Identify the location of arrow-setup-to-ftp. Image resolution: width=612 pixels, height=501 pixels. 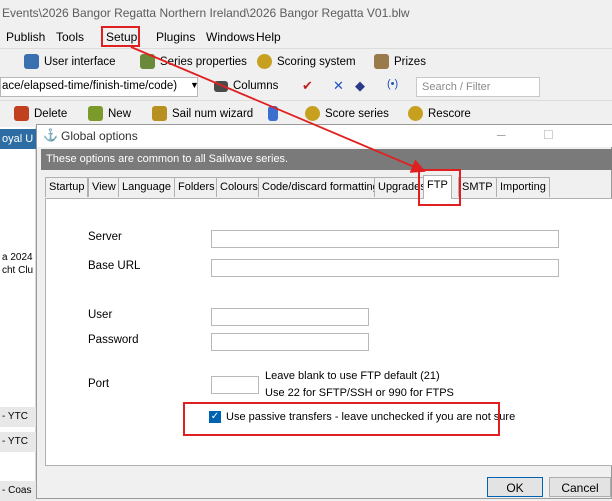
(278, 109).